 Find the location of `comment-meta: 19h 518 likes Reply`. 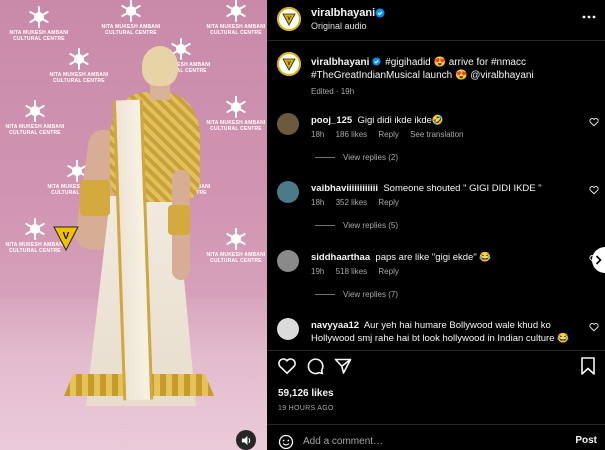

comment-meta: 19h 518 likes Reply is located at coordinates (359, 271).